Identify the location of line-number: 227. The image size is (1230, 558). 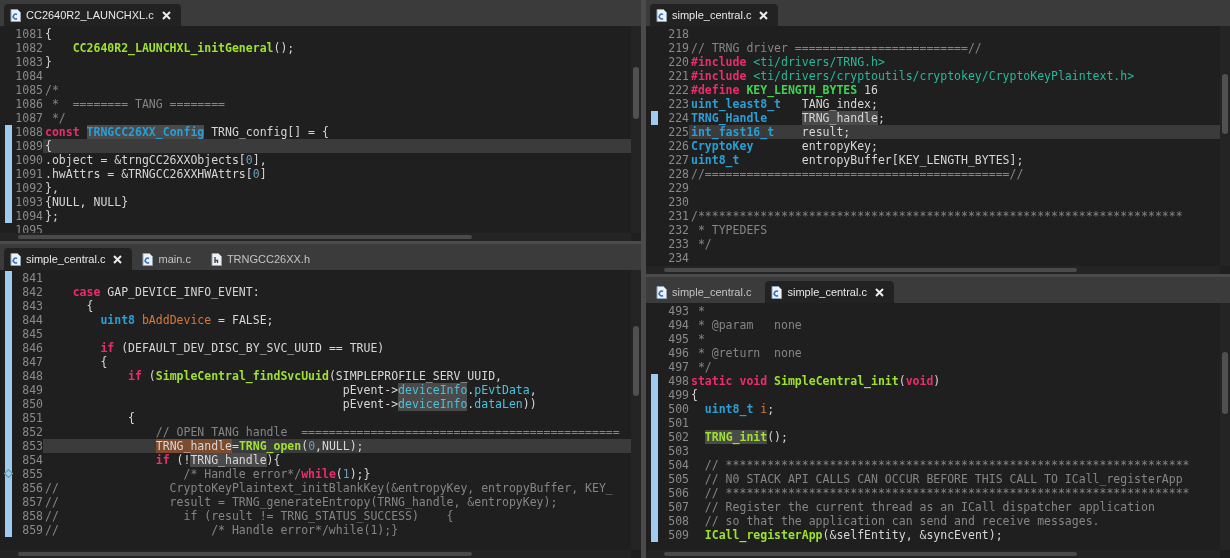
(678, 160).